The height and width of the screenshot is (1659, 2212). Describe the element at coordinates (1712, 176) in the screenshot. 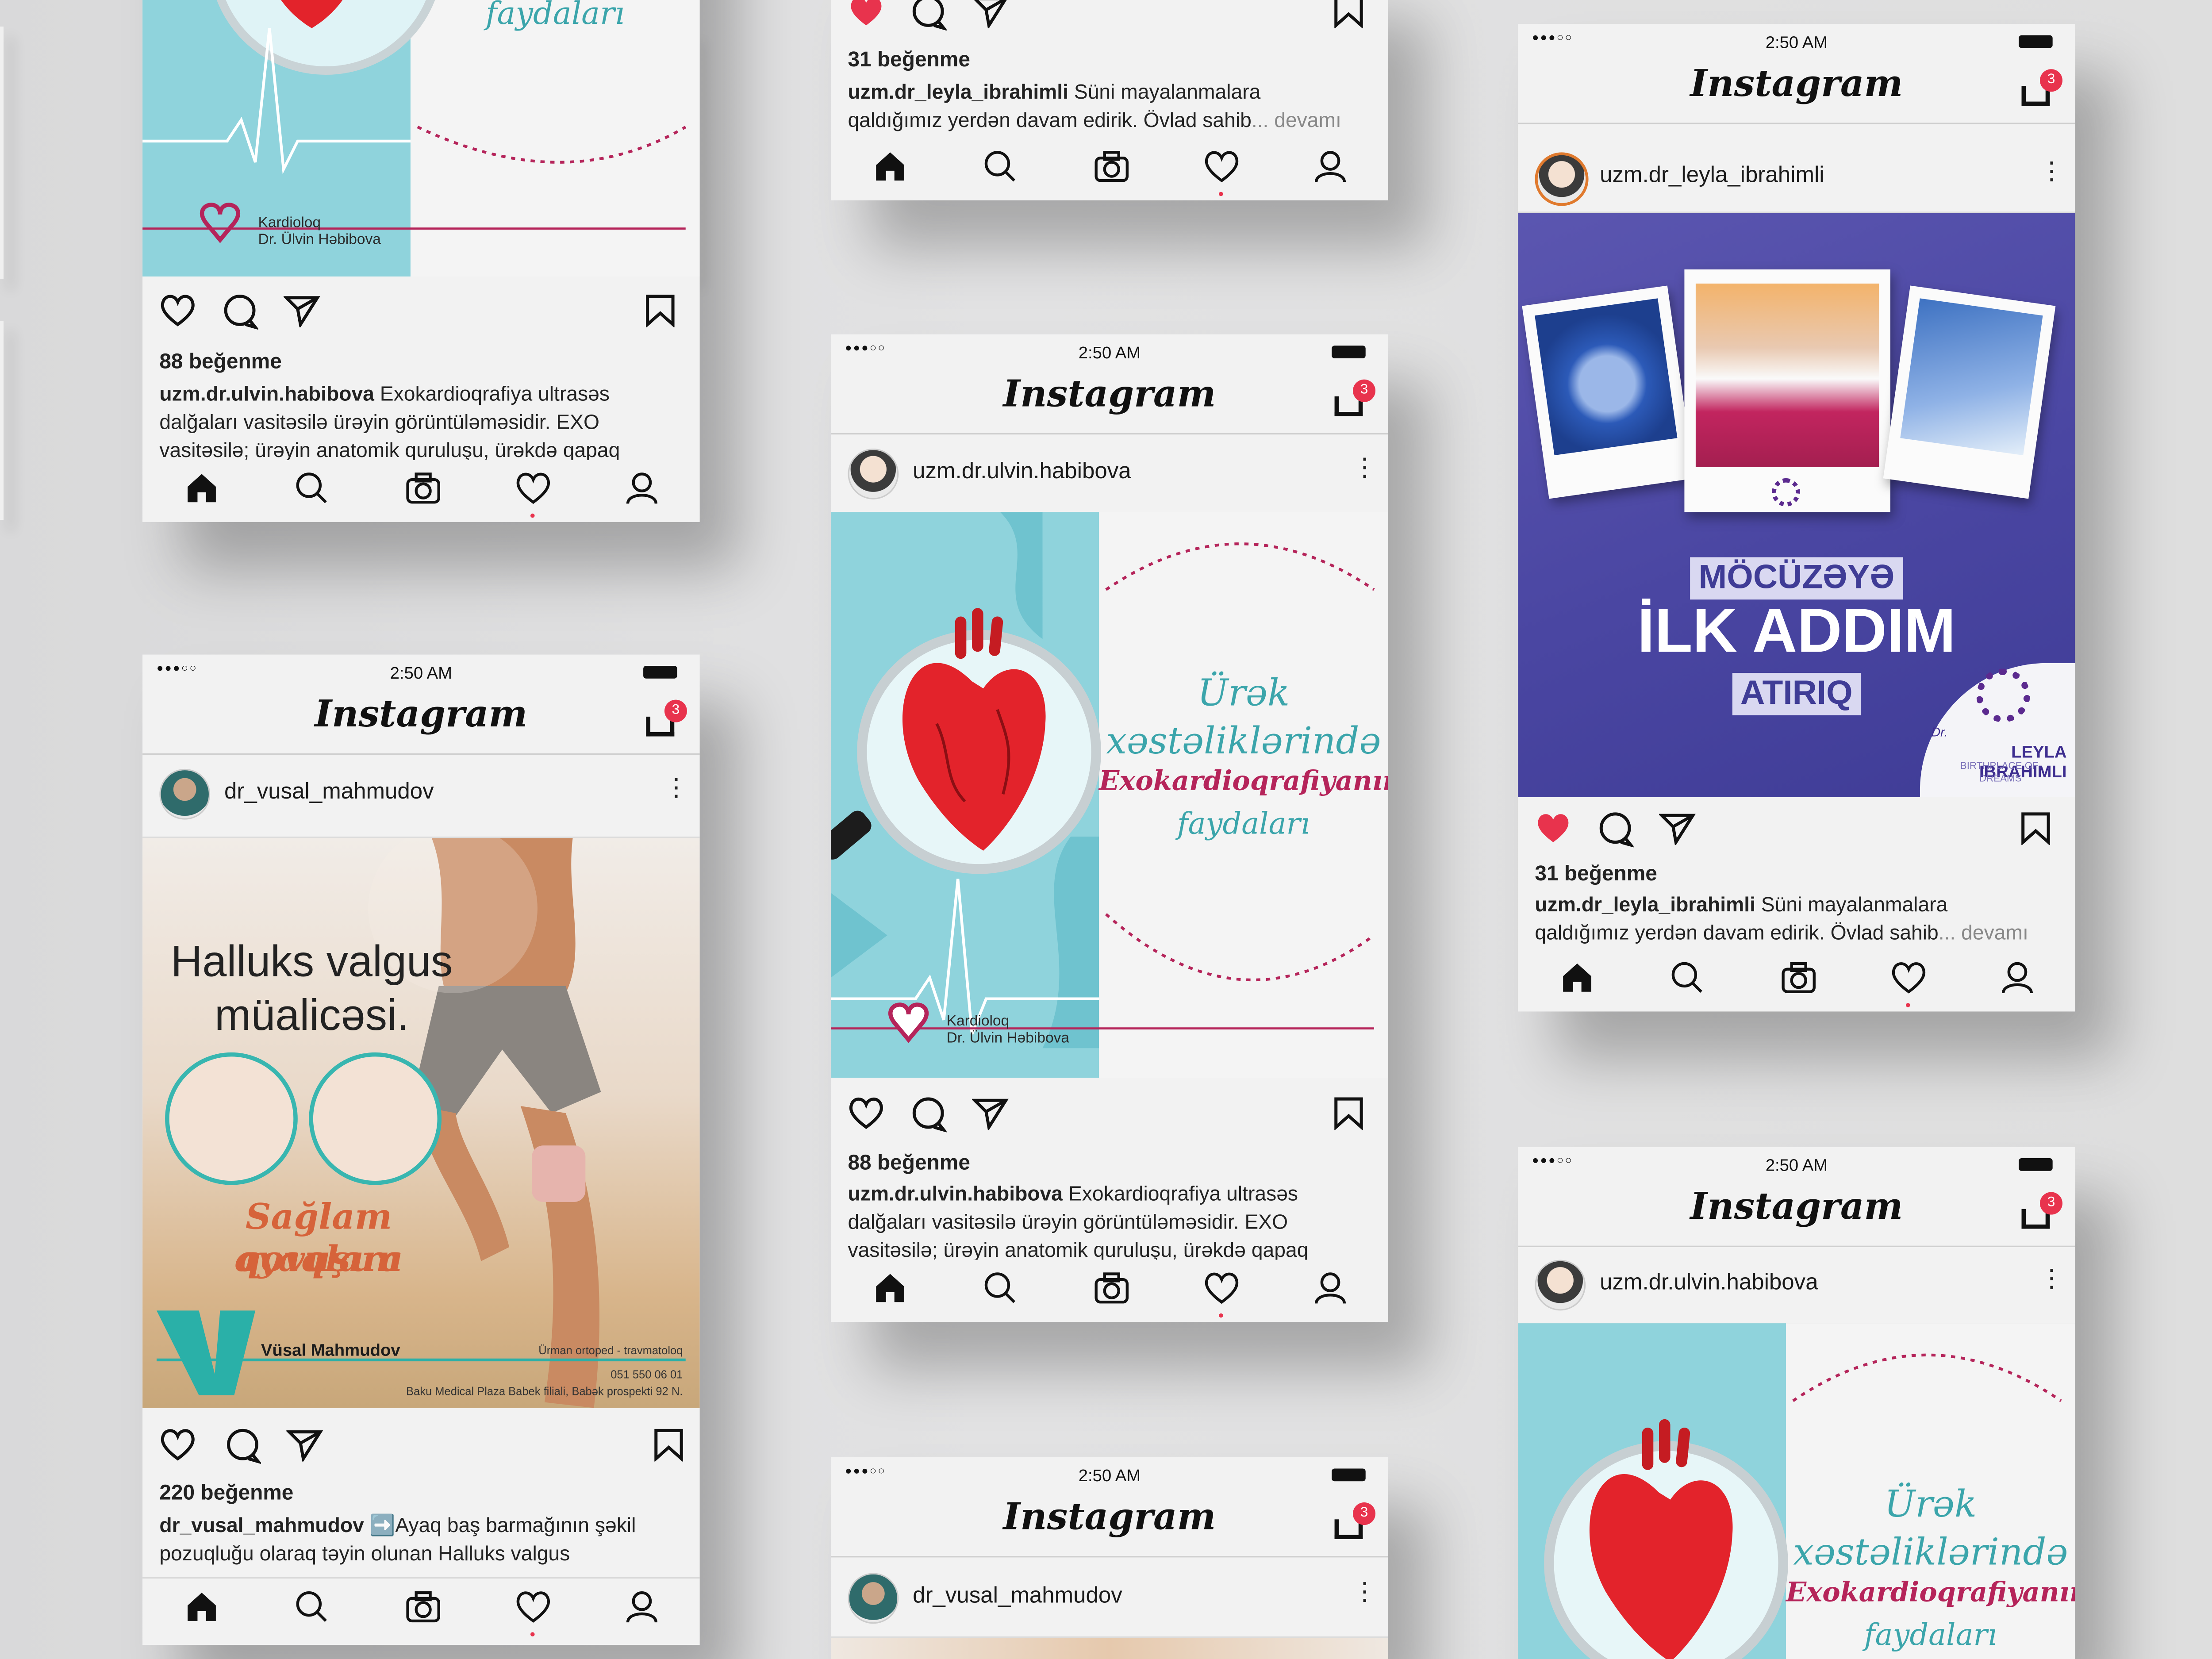

I see `post-username: uzm.dr_leyla_ibrahimli` at that location.